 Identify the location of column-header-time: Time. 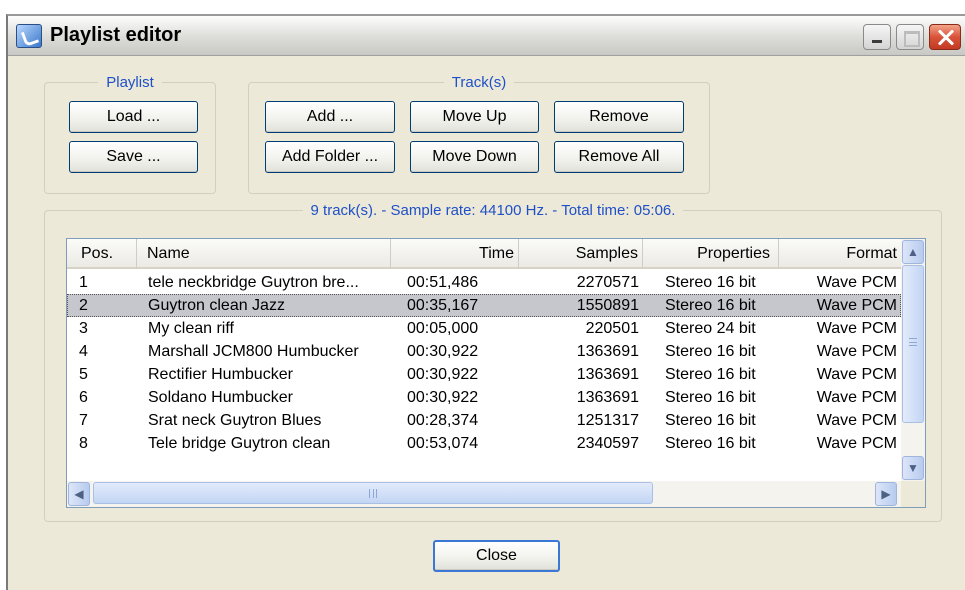
(455, 254).